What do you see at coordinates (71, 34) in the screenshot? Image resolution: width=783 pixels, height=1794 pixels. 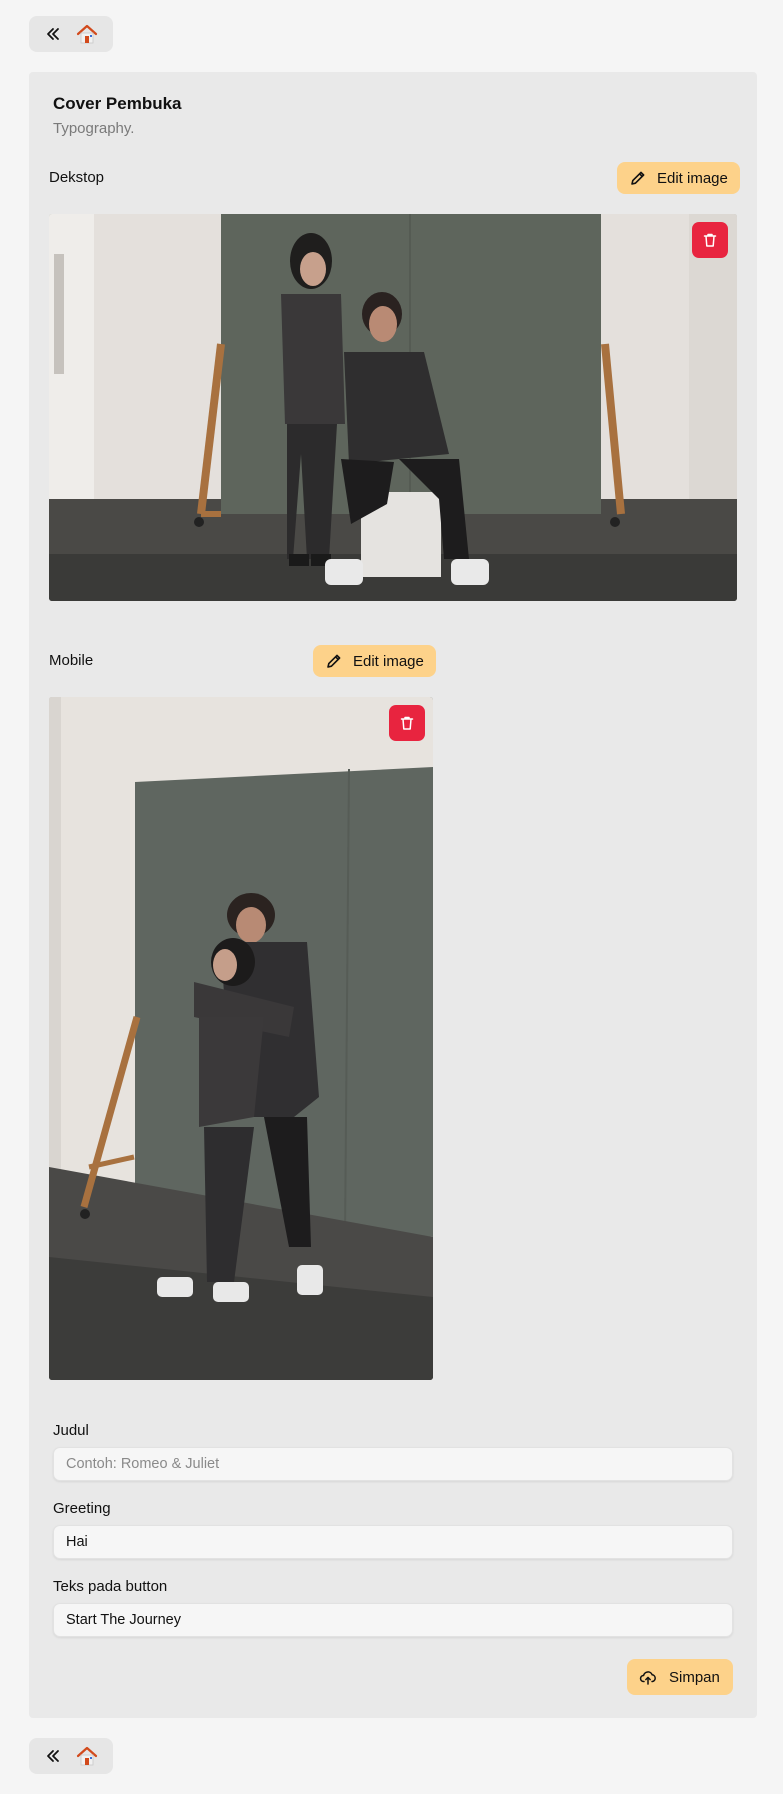 I see `top-nav` at bounding box center [71, 34].